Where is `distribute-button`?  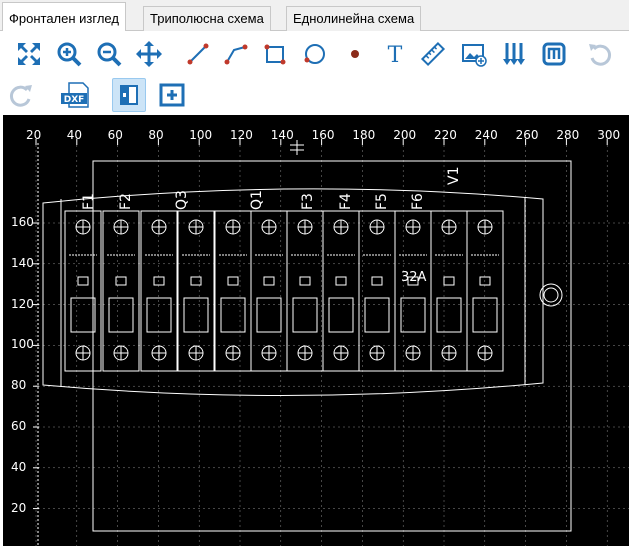 distribute-button is located at coordinates (514, 54).